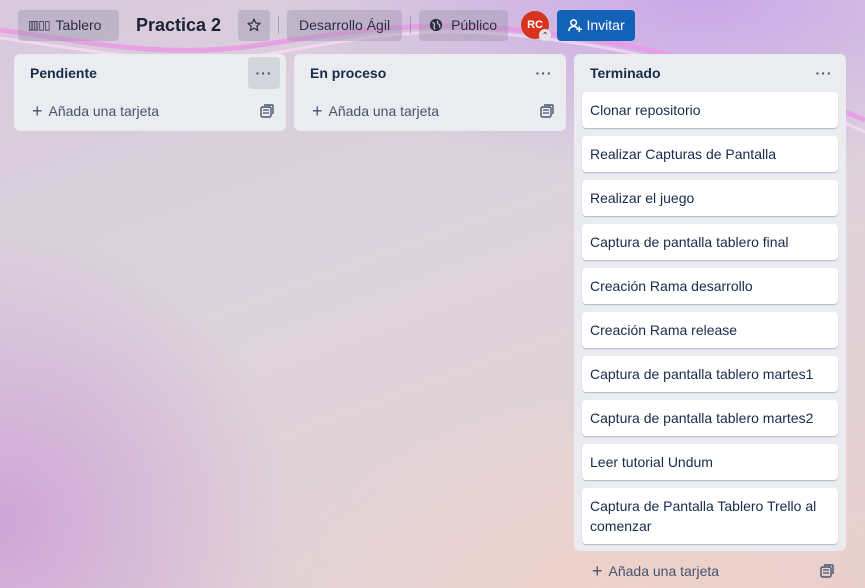 The width and height of the screenshot is (865, 588). Describe the element at coordinates (710, 330) in the screenshot. I see `card: Creación Rama release` at that location.